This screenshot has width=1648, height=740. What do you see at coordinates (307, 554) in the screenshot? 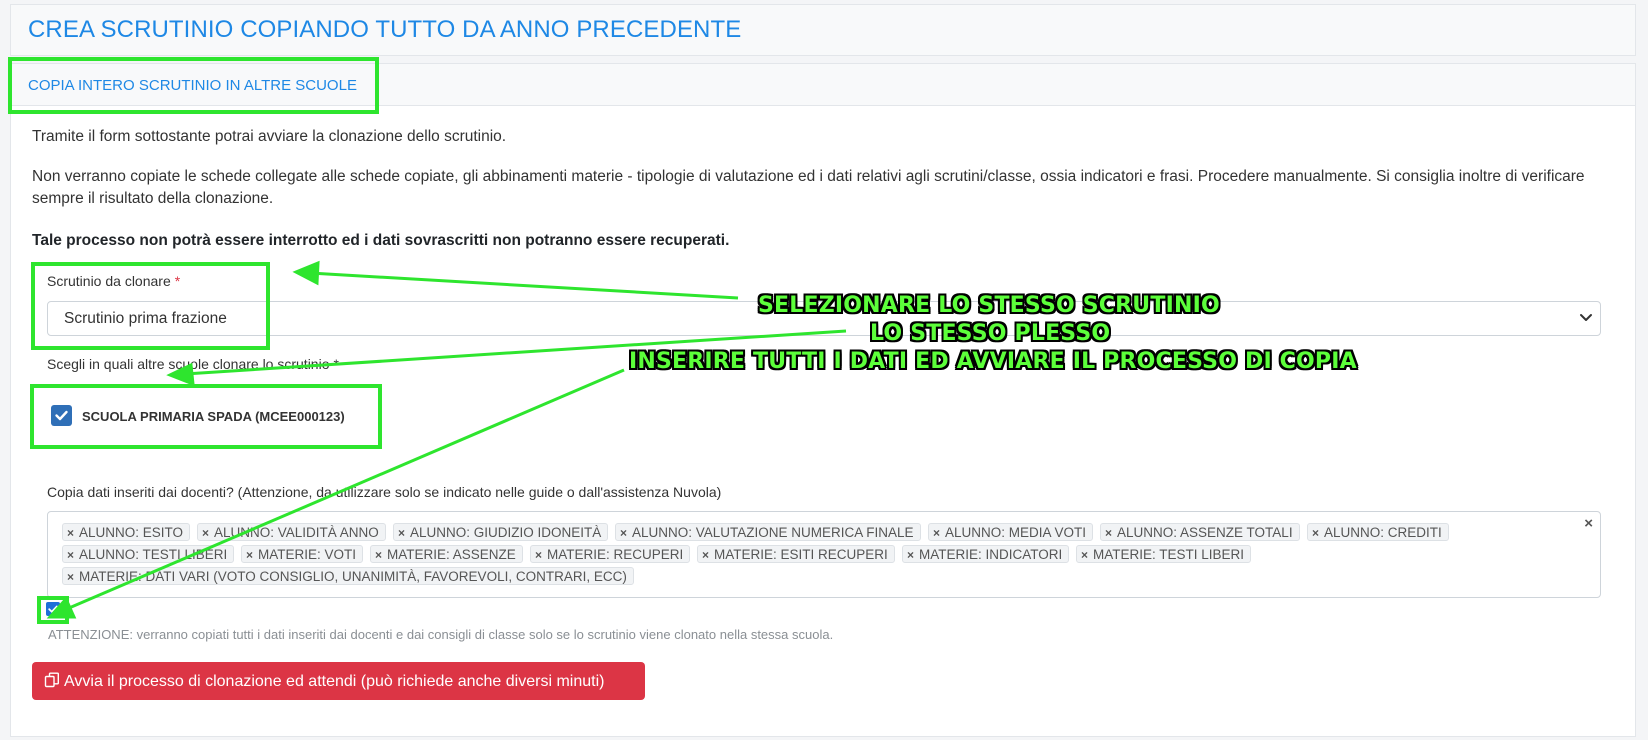
I see `tag-chip-label: MATERIE: VOTI` at bounding box center [307, 554].